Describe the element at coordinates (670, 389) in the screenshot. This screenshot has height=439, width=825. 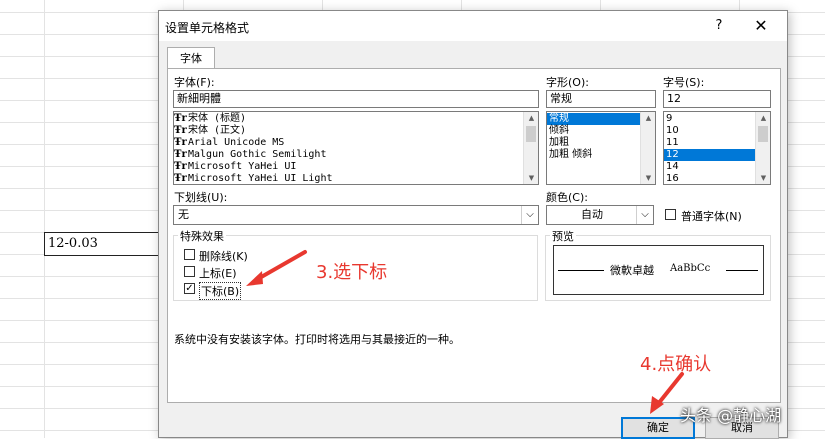
I see `arrow-to-ok` at that location.